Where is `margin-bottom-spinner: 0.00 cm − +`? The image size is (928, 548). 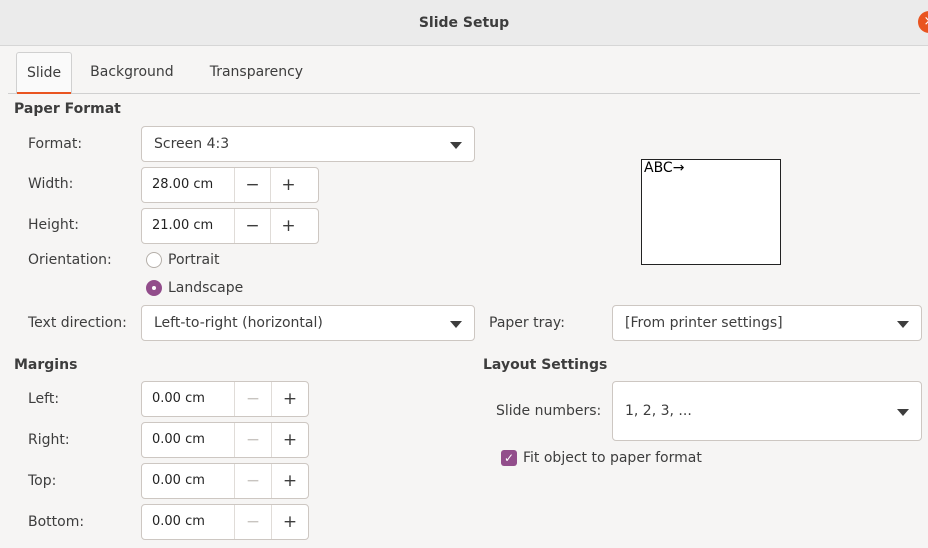
margin-bottom-spinner: 0.00 cm − + is located at coordinates (225, 522).